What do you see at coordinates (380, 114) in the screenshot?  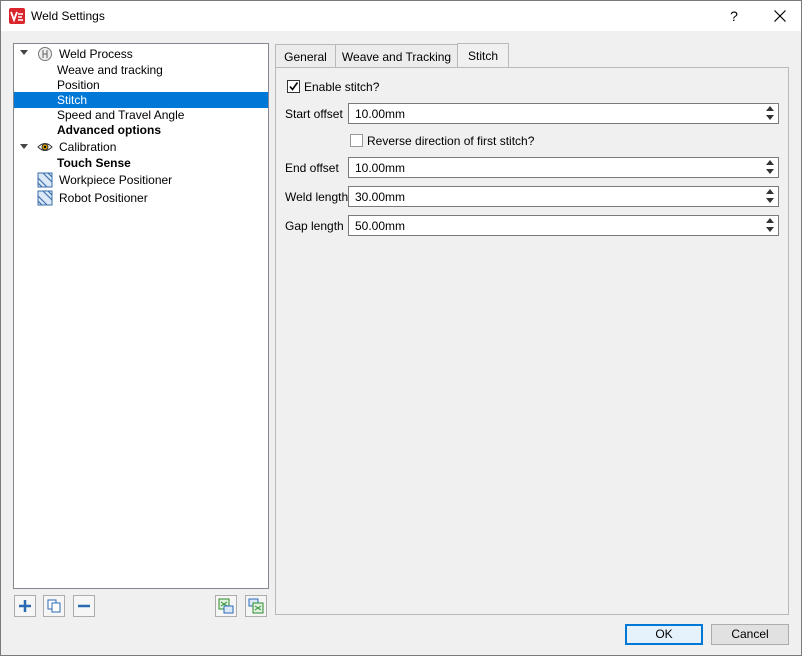 I see `start-offset-value: 10.00mm` at bounding box center [380, 114].